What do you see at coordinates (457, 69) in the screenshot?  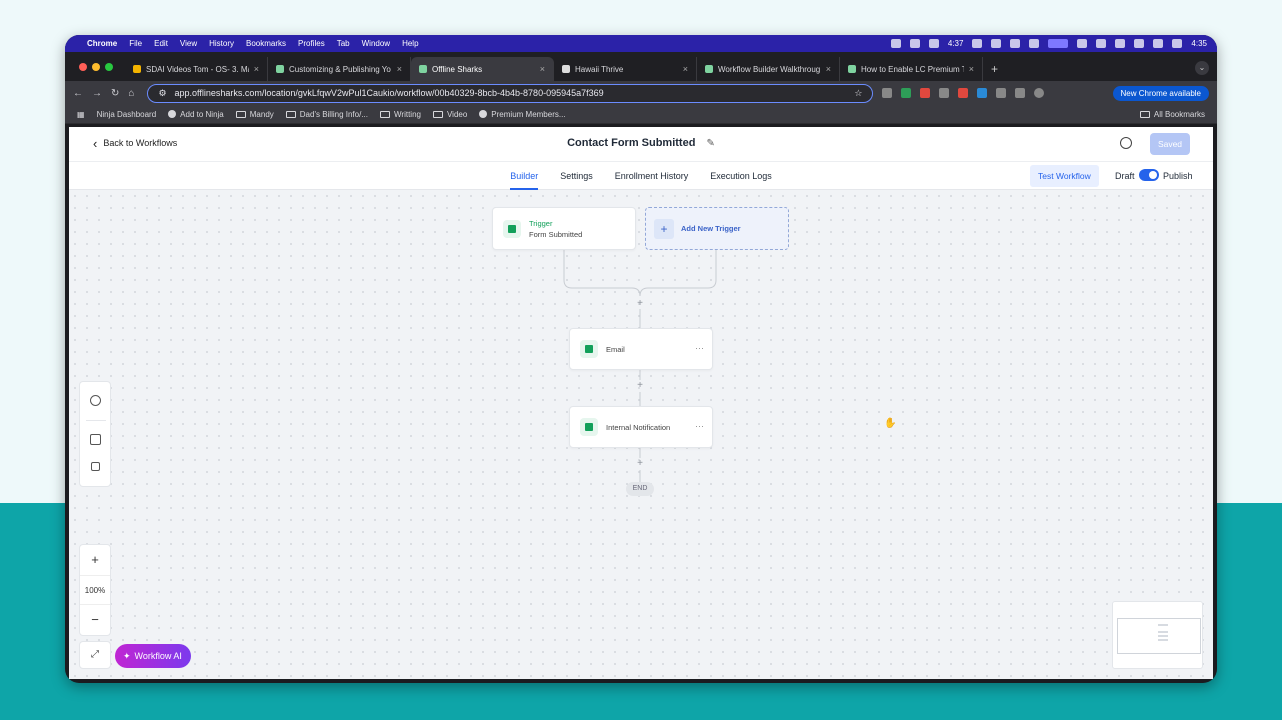 I see `tab-title: Offline Sharks` at bounding box center [457, 69].